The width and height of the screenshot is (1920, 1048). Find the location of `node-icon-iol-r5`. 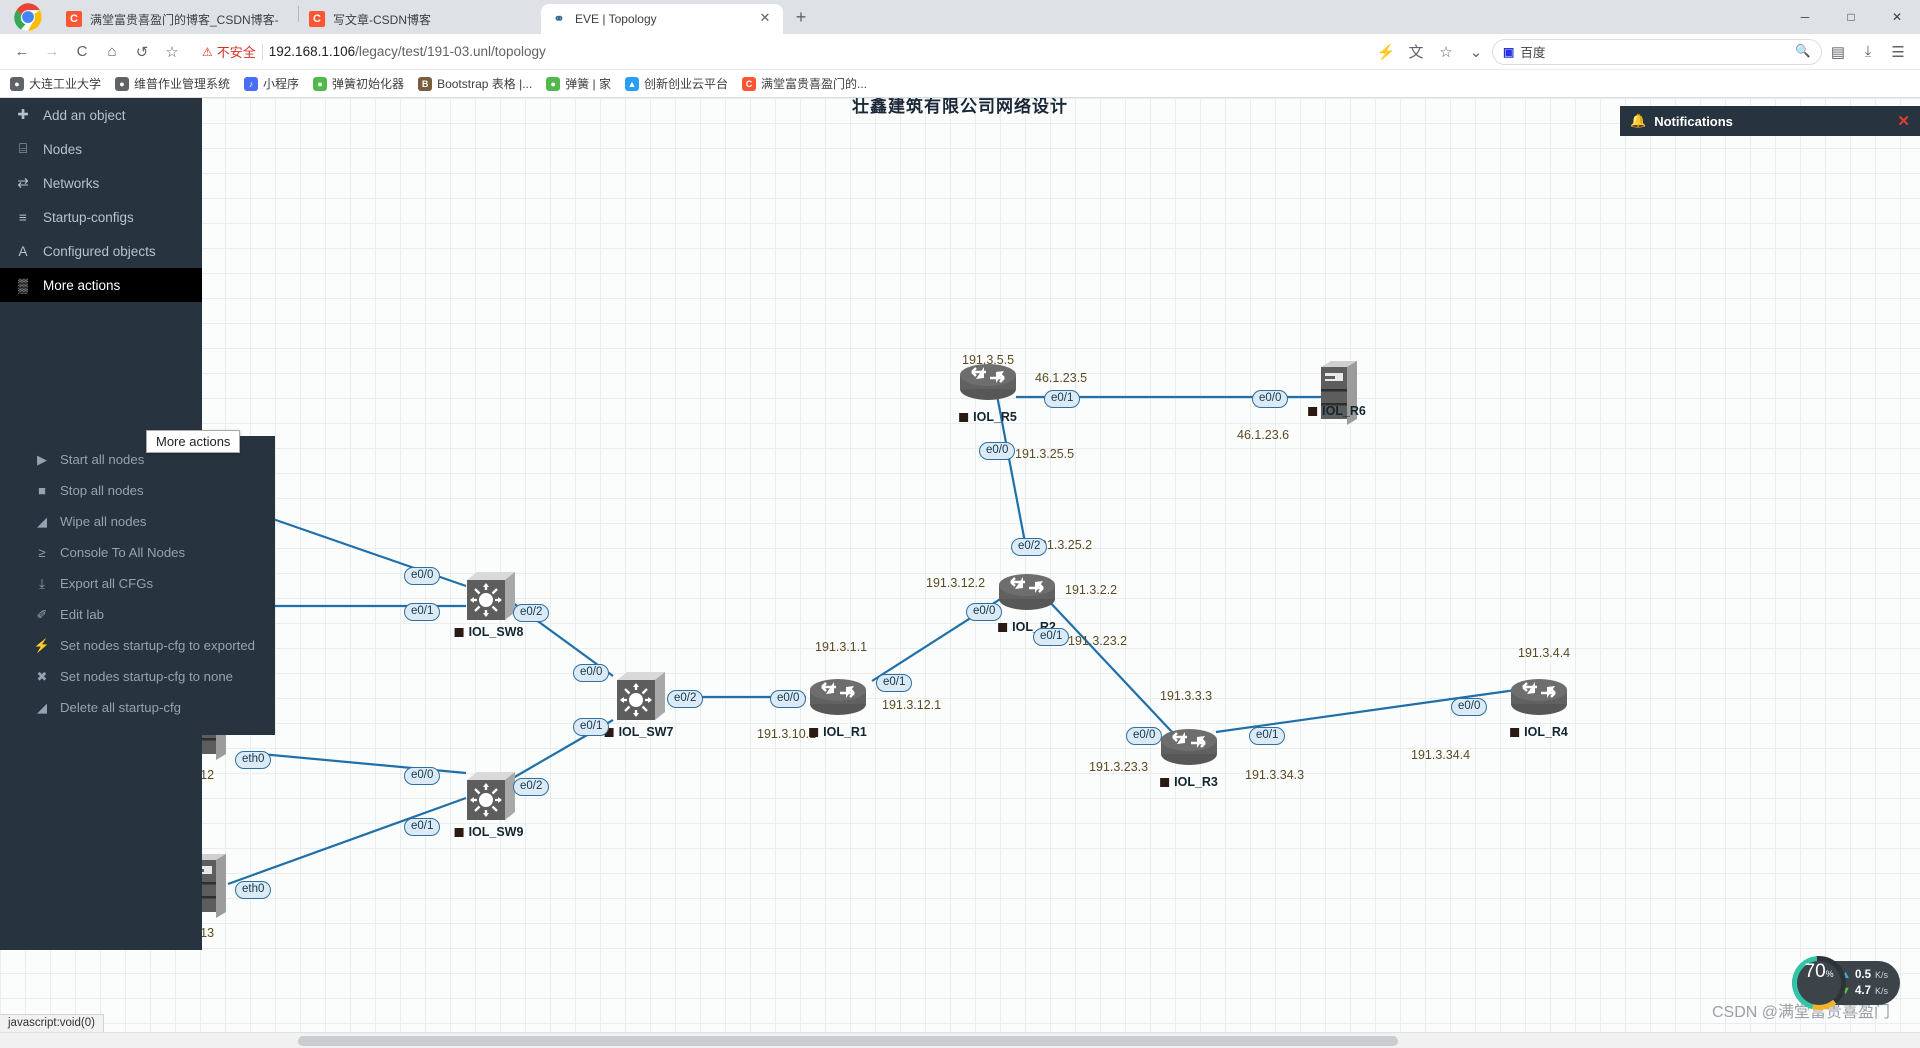

node-icon-iol-r5 is located at coordinates (988, 382).